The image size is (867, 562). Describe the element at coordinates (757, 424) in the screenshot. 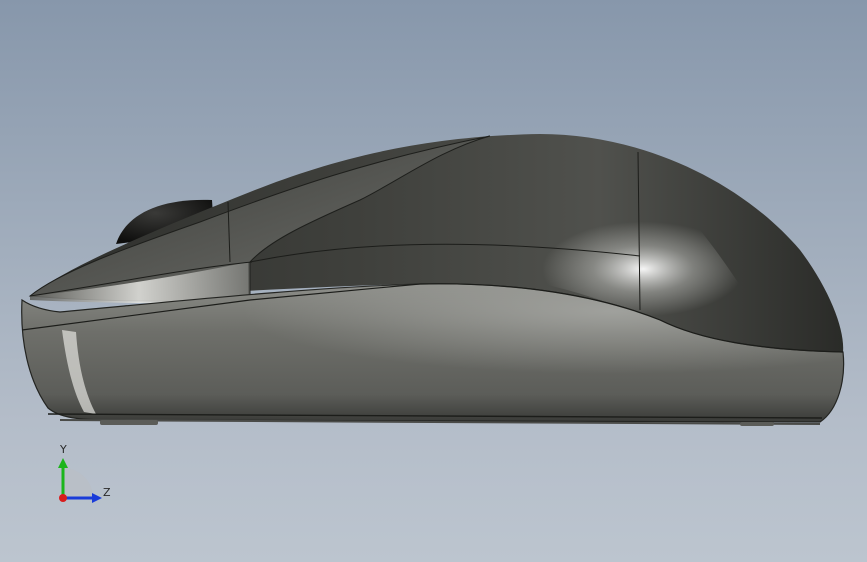

I see `mouse-foot-rear` at that location.